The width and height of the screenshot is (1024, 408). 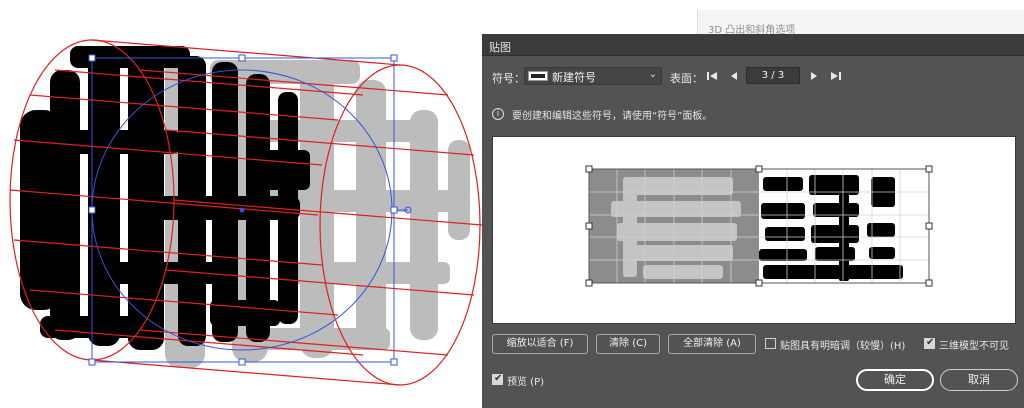 What do you see at coordinates (979, 380) in the screenshot?
I see `cancel-button: 取消` at bounding box center [979, 380].